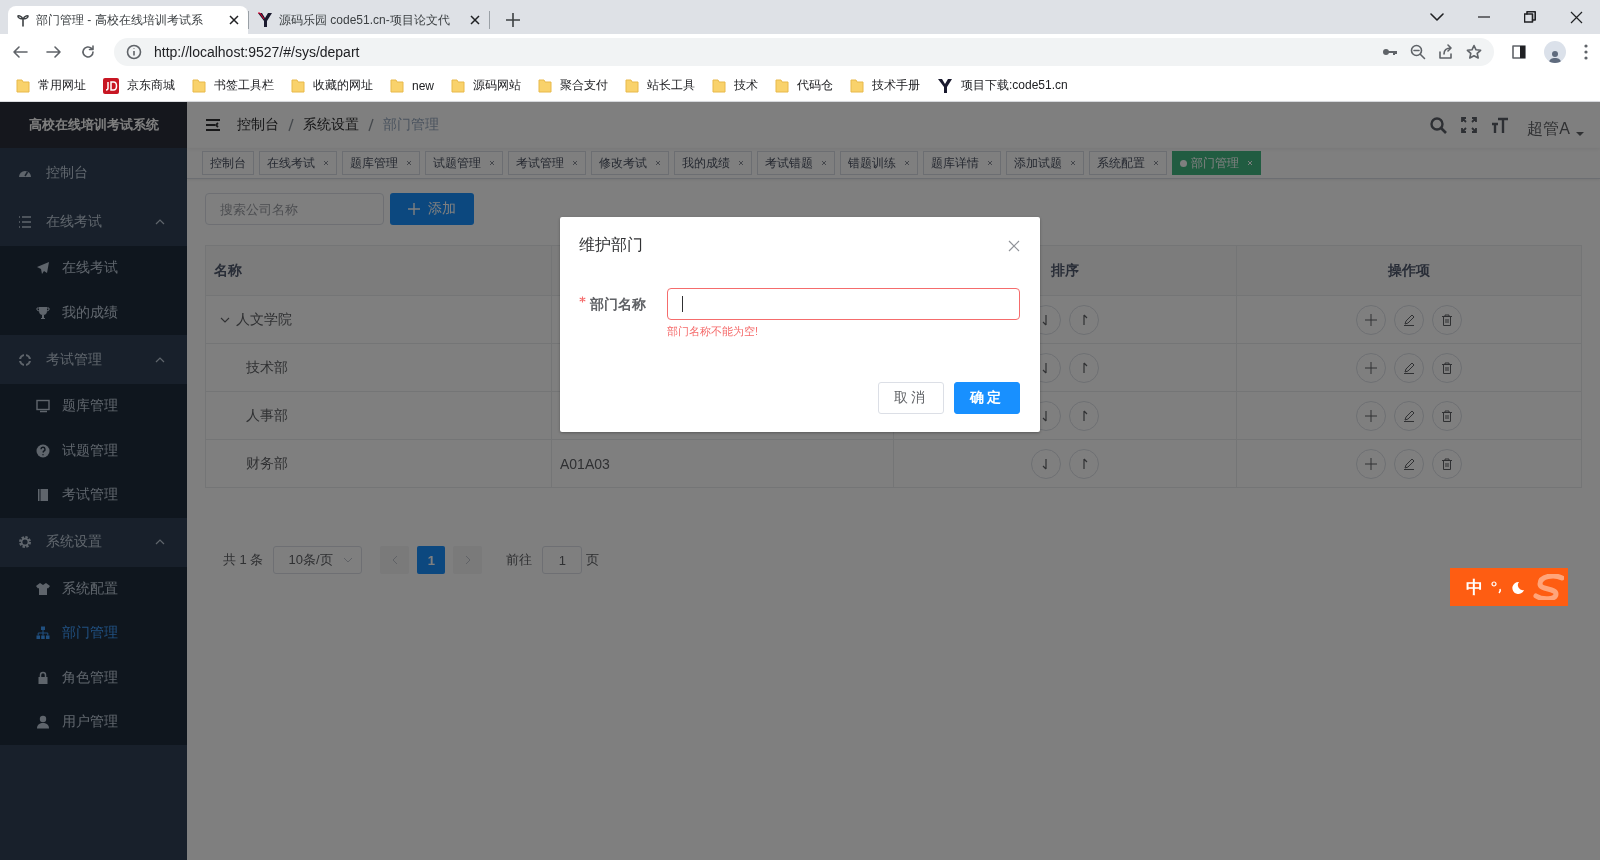  Describe the element at coordinates (843, 304) in the screenshot. I see `input-field` at that location.